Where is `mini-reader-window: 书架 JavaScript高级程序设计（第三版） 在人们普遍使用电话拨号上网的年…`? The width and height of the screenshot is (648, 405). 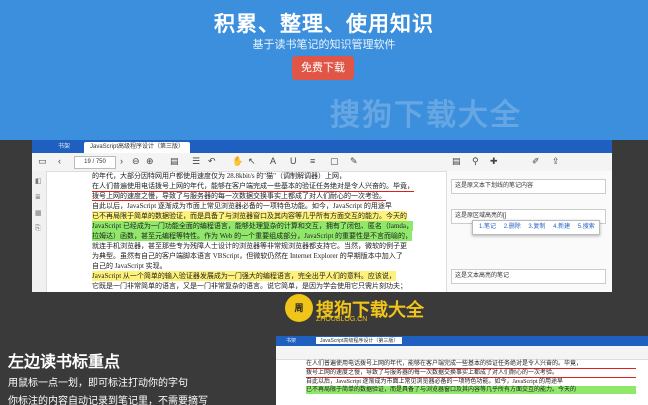 mini-reader-window: 书架 JavaScript高级程序设计（第三版） 在人们普遍使用电话拨号上网的年… is located at coordinates (462, 370).